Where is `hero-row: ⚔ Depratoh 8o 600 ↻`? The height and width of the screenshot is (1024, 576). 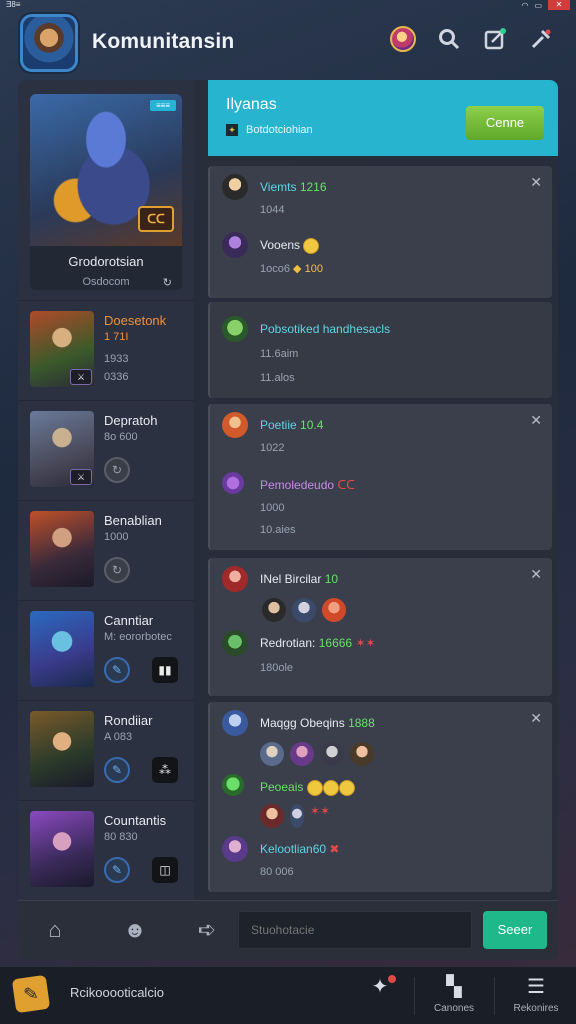
hero-row: ⚔ Depratoh 8o 600 ↻ is located at coordinates (106, 450).